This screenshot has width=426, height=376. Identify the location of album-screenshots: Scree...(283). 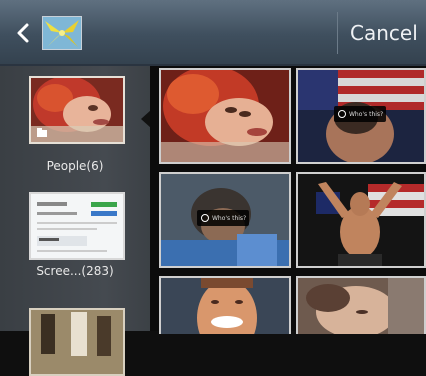
(75, 235).